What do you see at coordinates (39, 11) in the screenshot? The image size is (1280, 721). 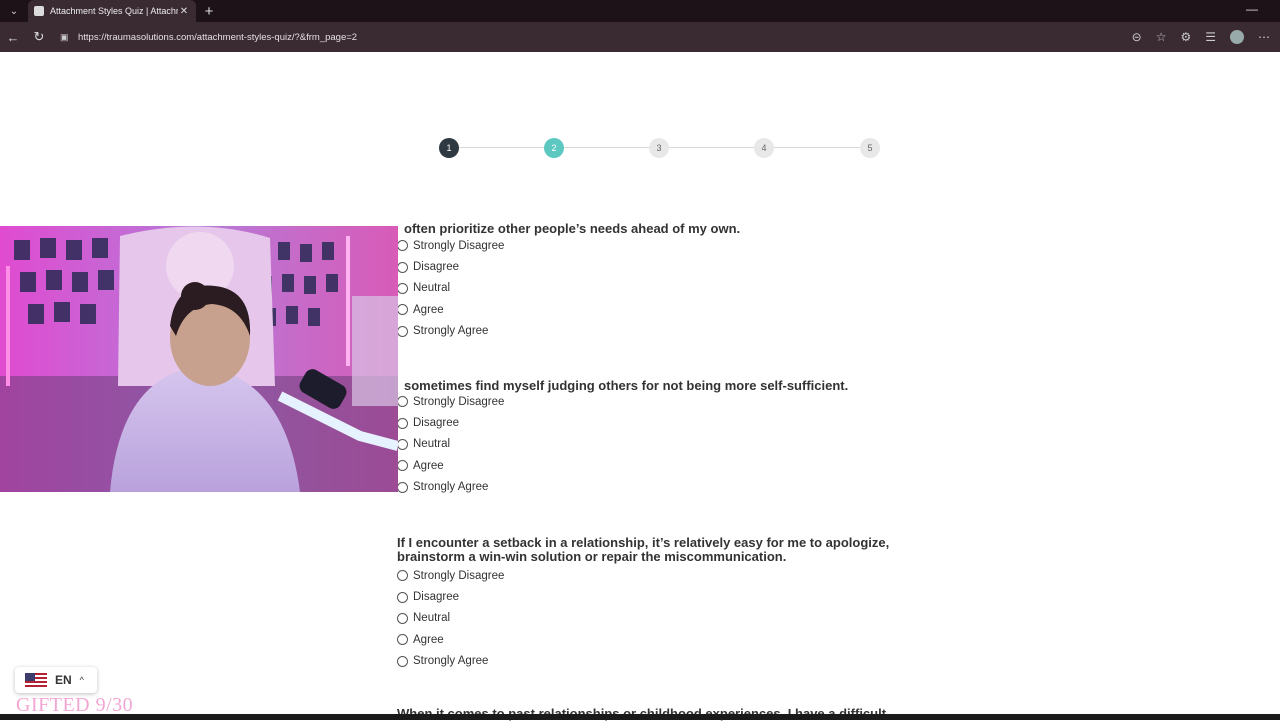 I see `favicon-icon` at bounding box center [39, 11].